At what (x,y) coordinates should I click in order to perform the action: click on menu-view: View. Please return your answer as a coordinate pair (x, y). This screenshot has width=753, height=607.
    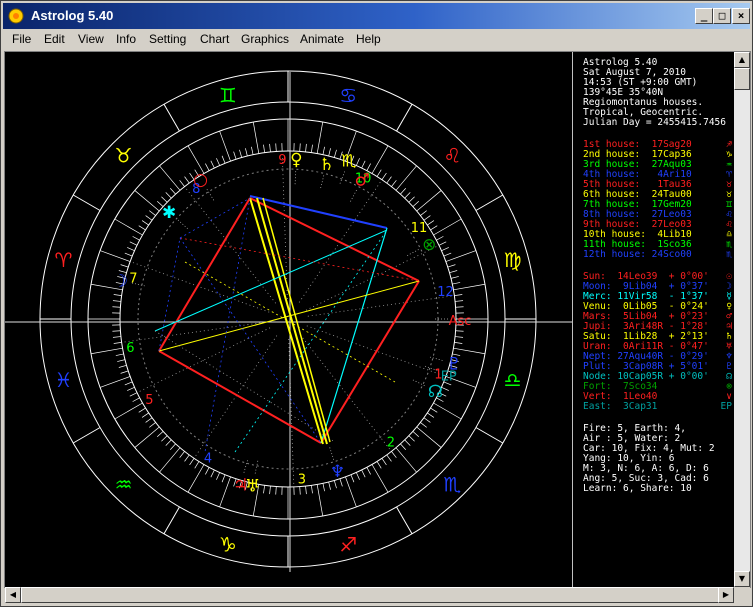
    Looking at the image, I should click on (91, 39).